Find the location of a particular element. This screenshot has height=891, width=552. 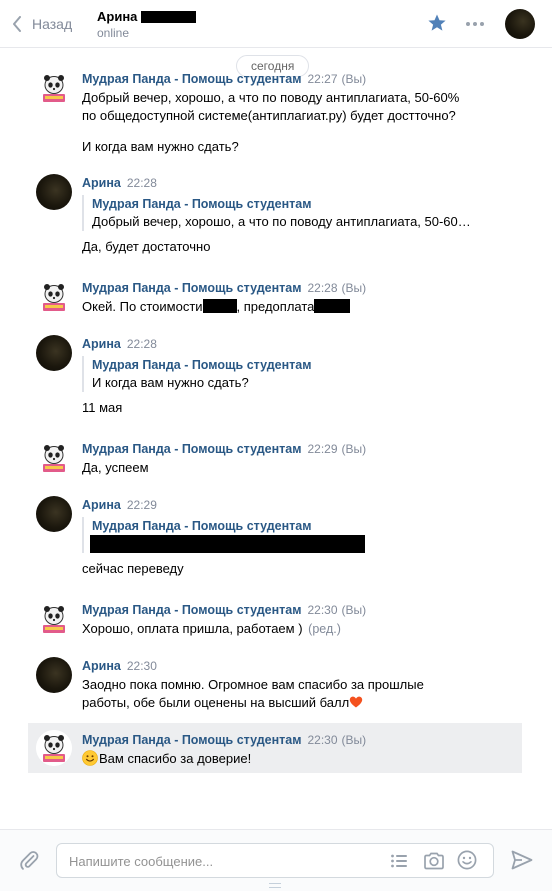

smile-emoji-icon is located at coordinates (90, 758).